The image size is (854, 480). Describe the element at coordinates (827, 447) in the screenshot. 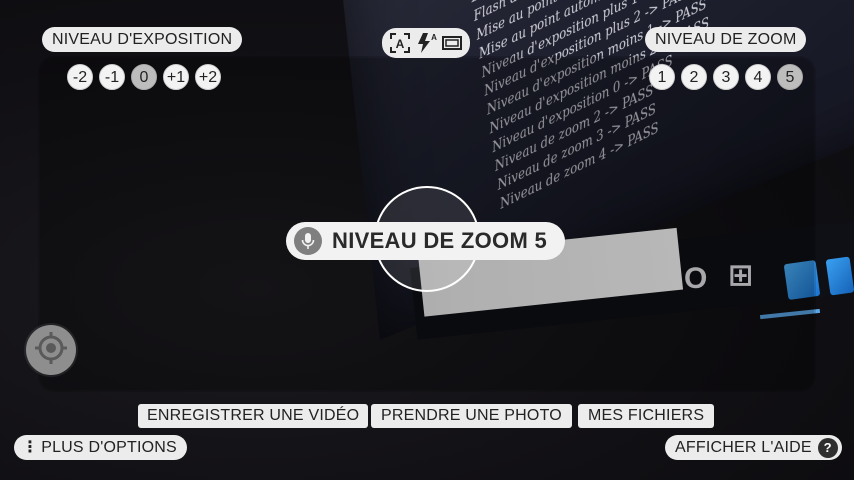

I see `help-icon: ?` at that location.